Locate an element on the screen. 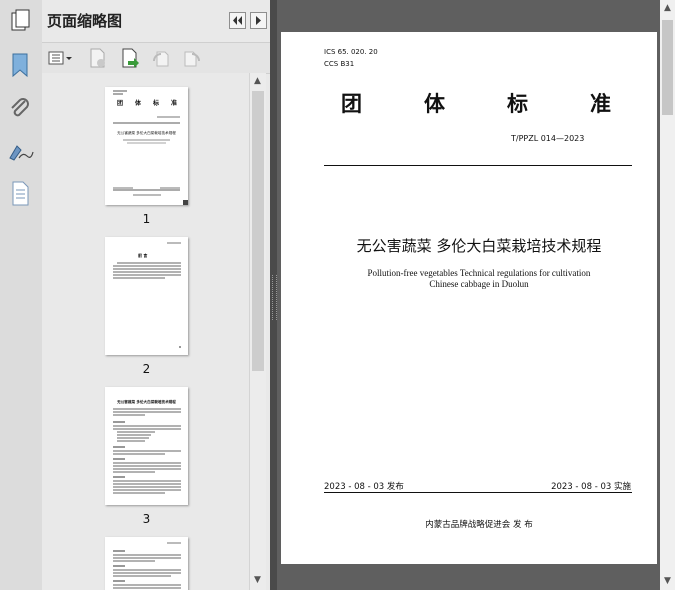 This screenshot has height=590, width=675. panel-title: 页面缩略图 is located at coordinates (85, 21).